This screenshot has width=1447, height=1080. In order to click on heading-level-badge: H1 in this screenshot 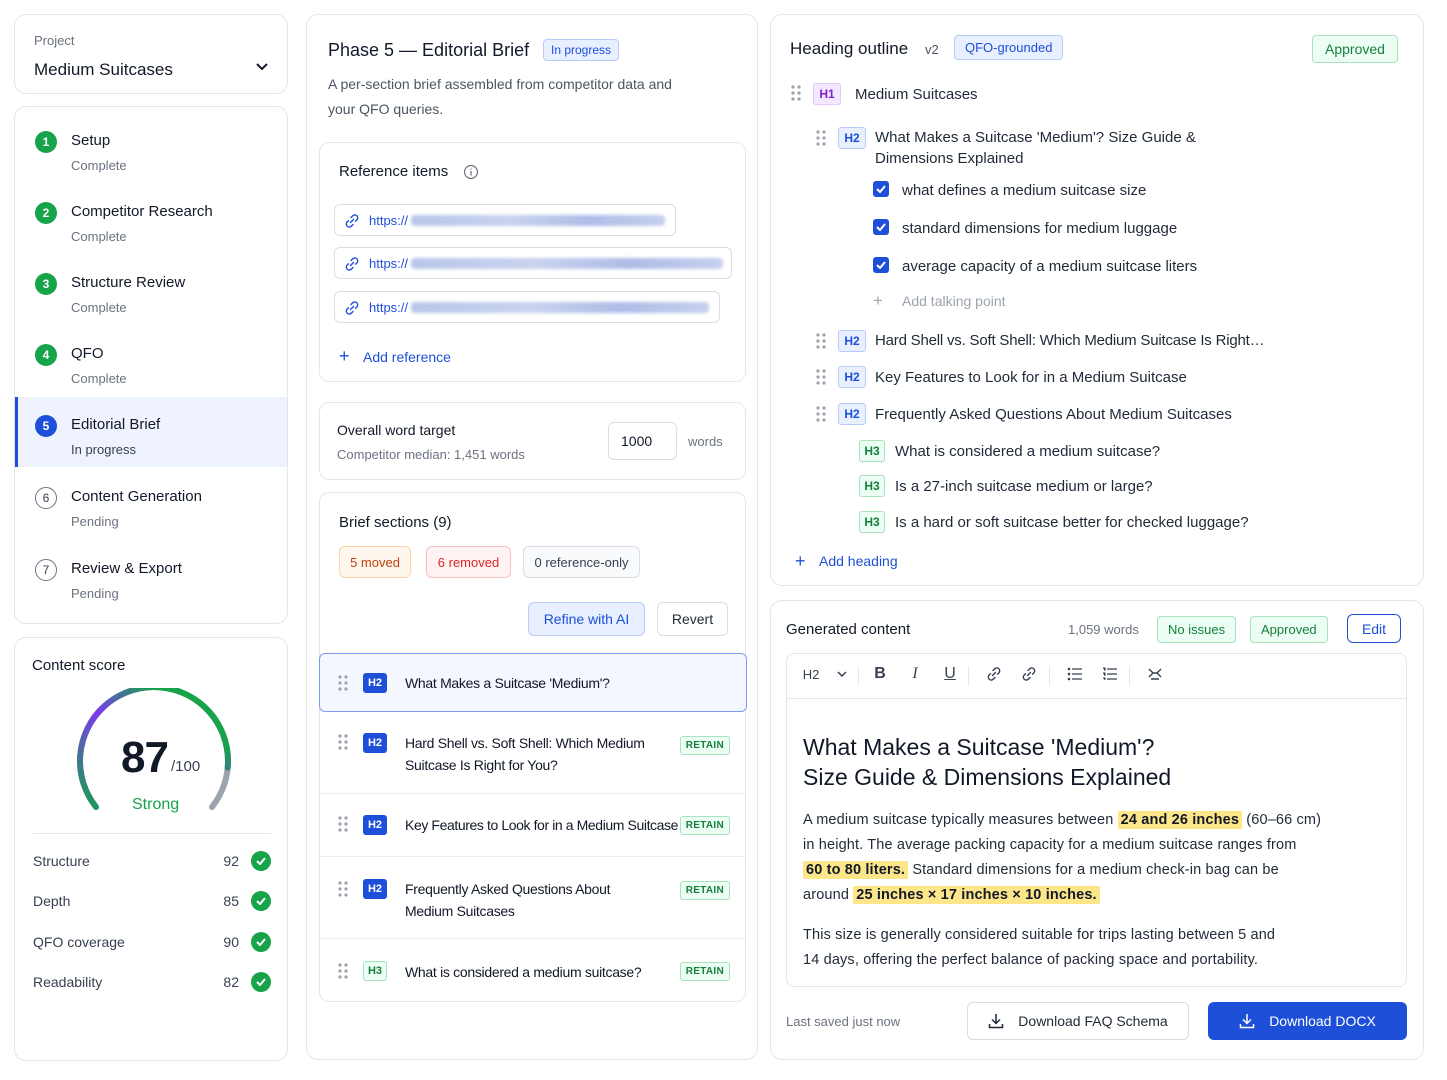, I will do `click(827, 94)`.